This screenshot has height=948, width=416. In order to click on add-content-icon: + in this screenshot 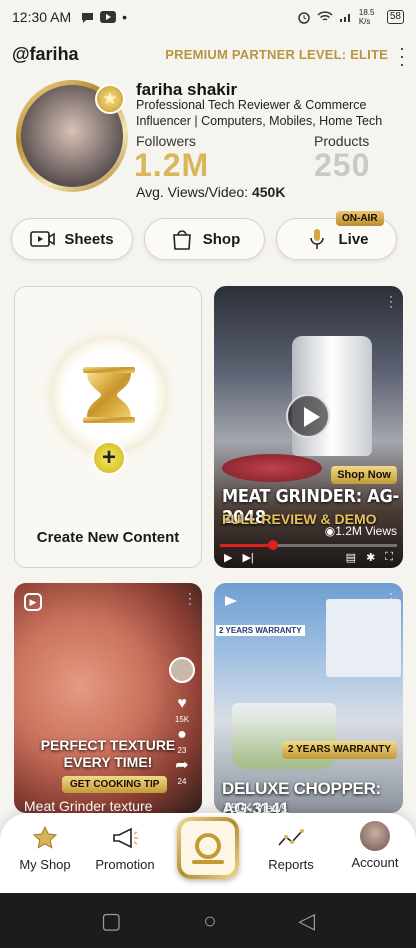, I will do `click(109, 458)`.